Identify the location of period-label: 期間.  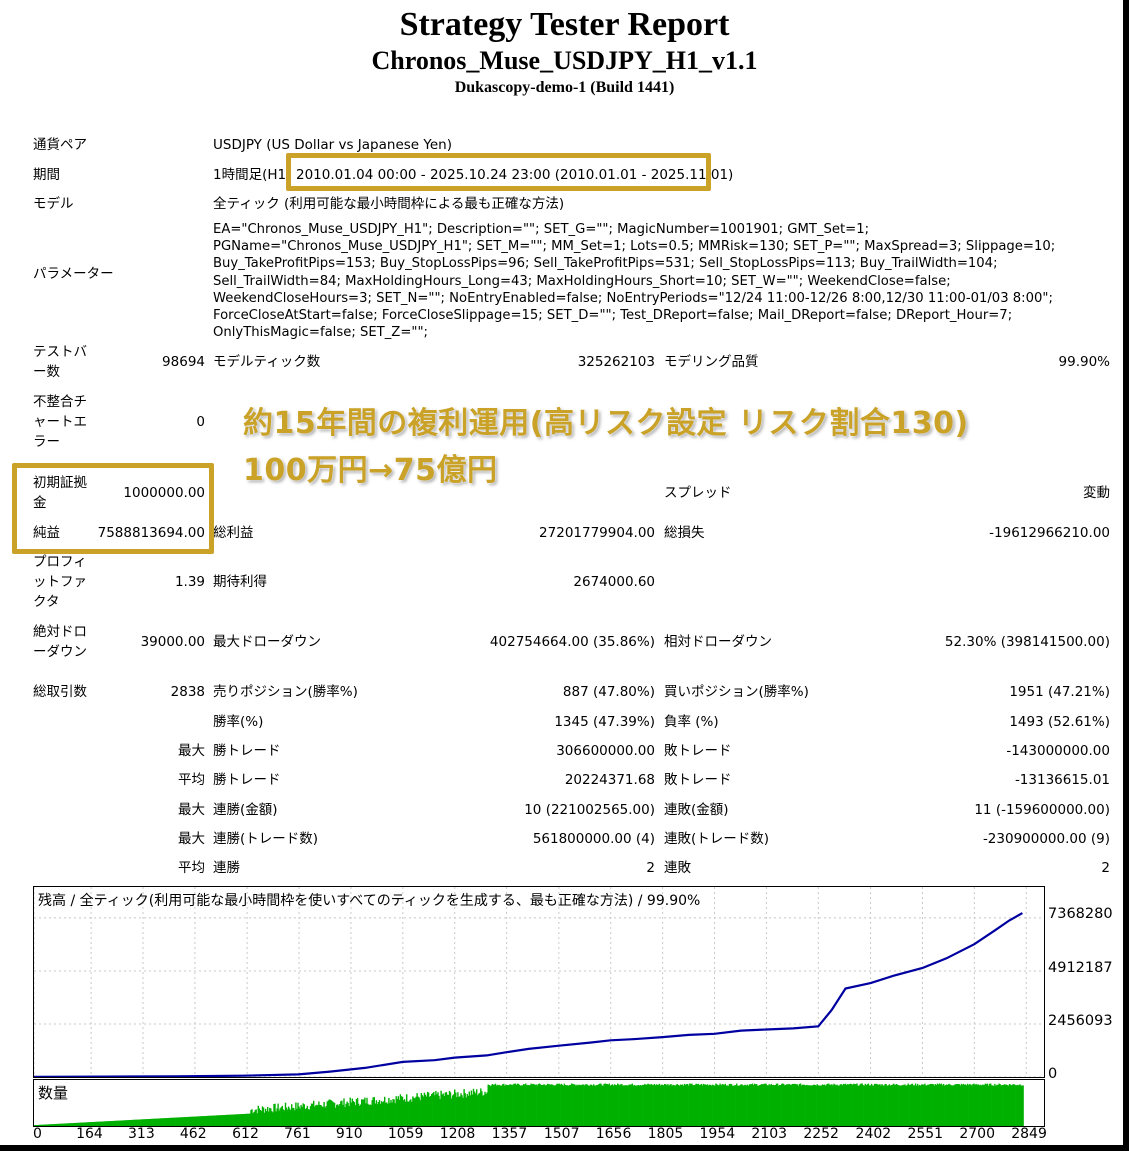
(46, 175).